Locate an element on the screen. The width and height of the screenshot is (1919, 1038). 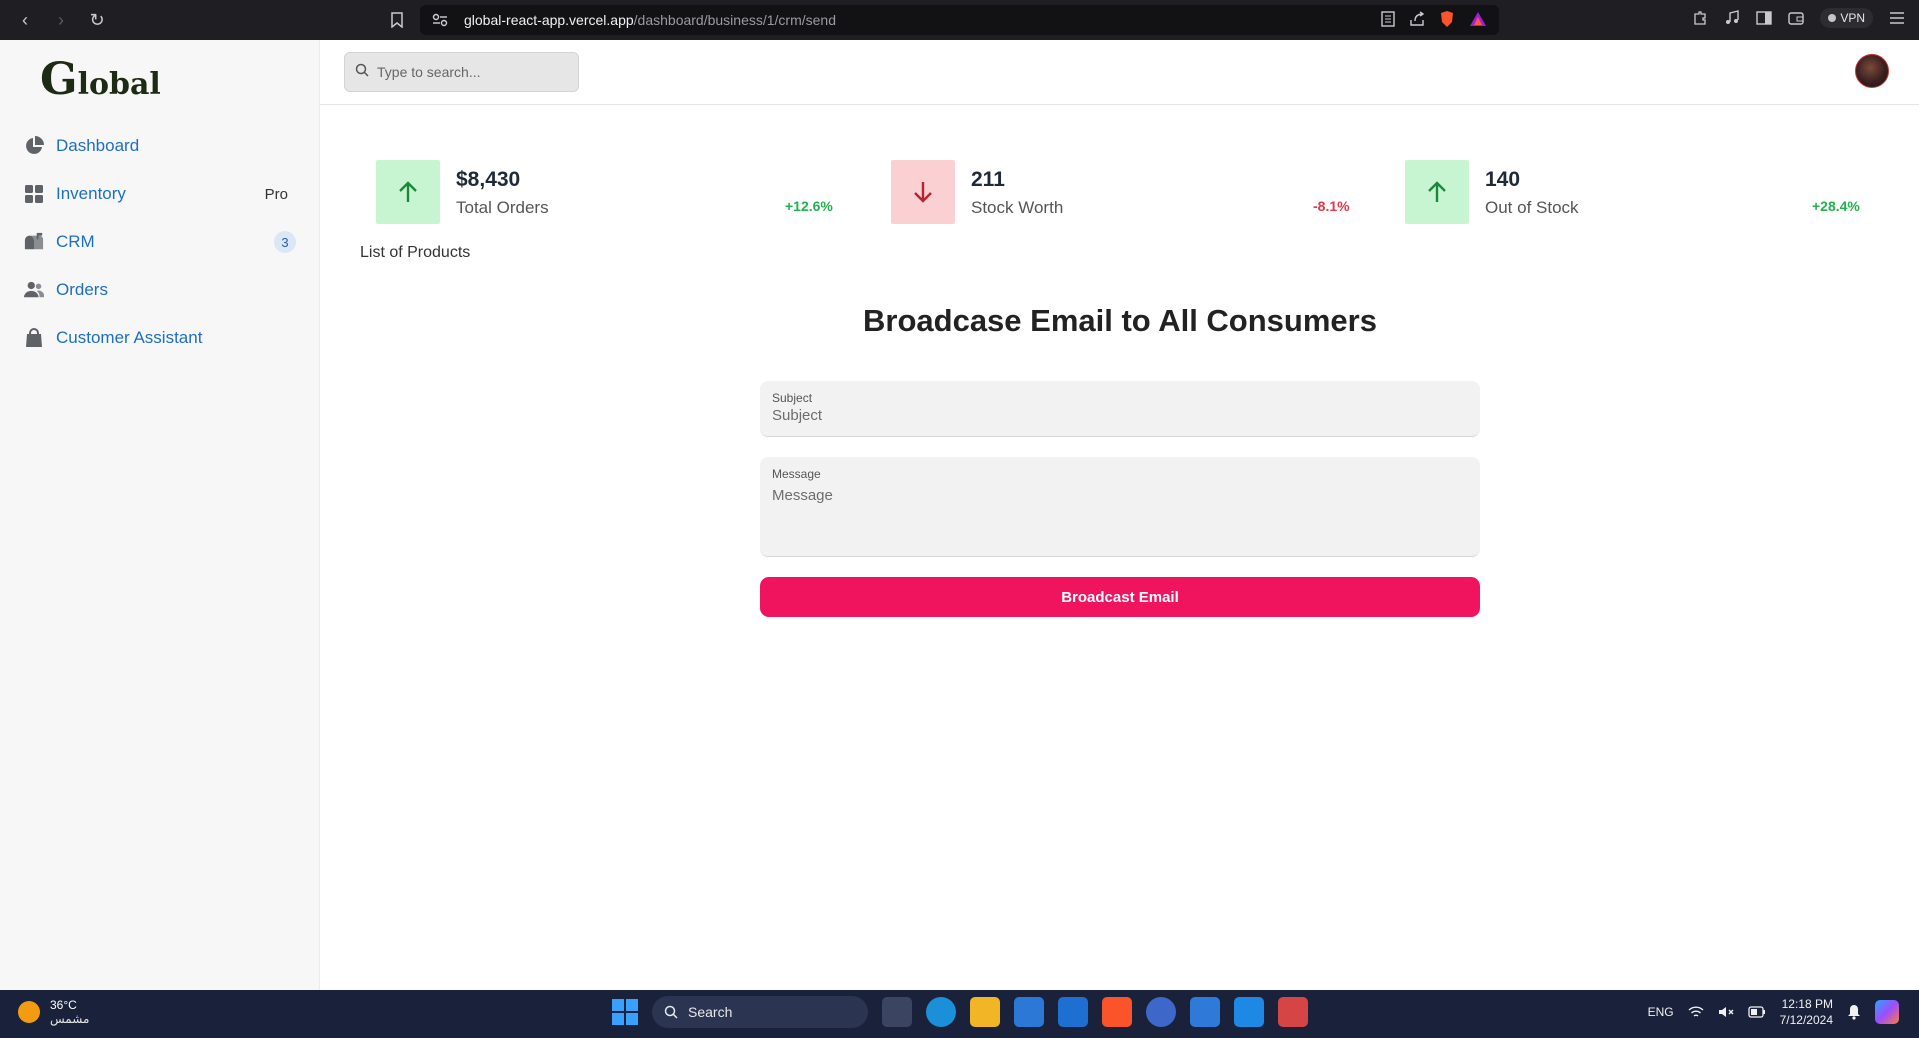
message-field: Message is located at coordinates (1120, 507).